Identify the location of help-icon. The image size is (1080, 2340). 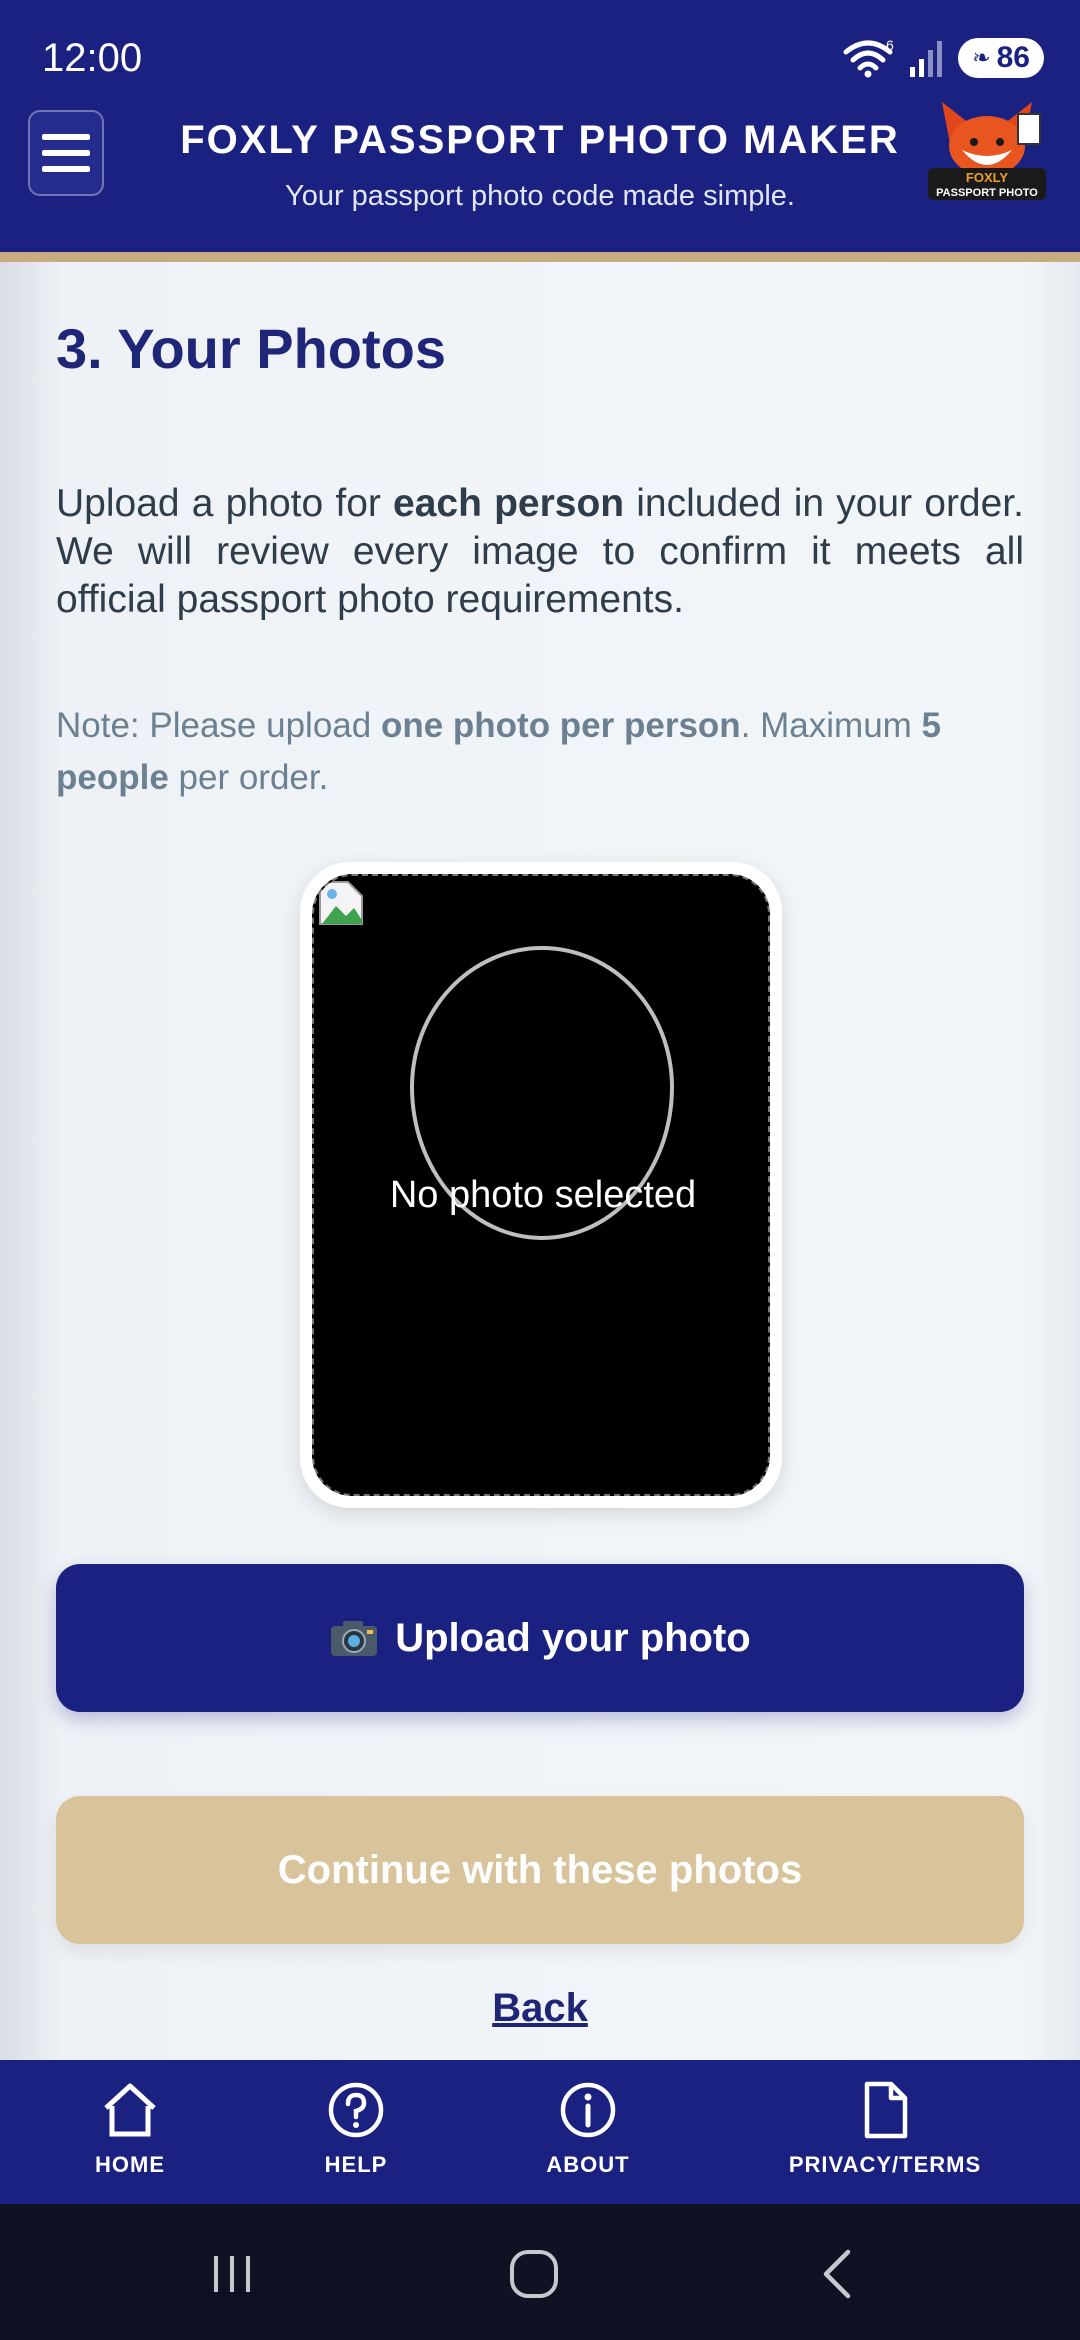
(356, 2110).